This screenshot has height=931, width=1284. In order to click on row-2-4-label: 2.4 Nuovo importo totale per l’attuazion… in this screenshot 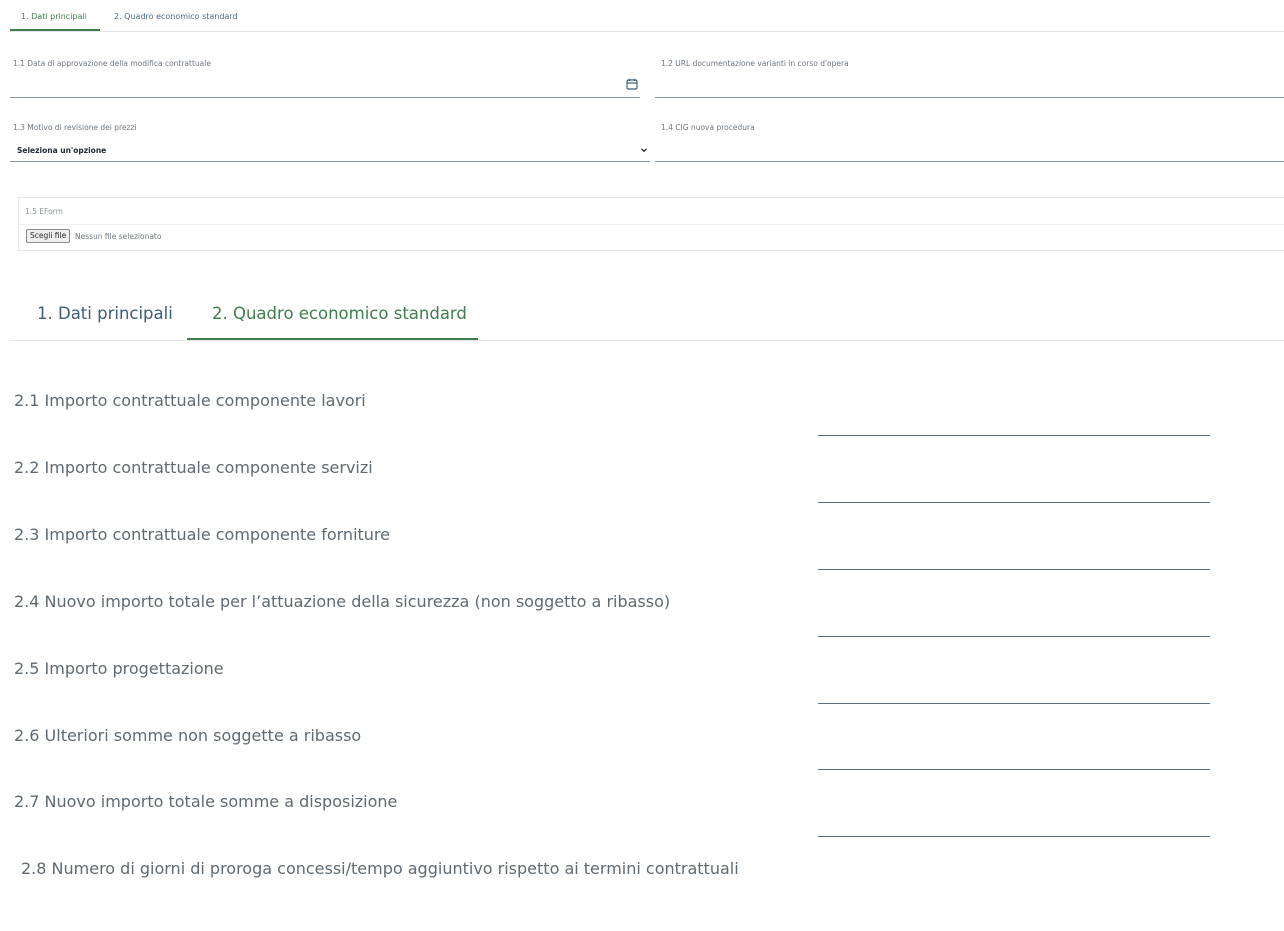, I will do `click(342, 601)`.